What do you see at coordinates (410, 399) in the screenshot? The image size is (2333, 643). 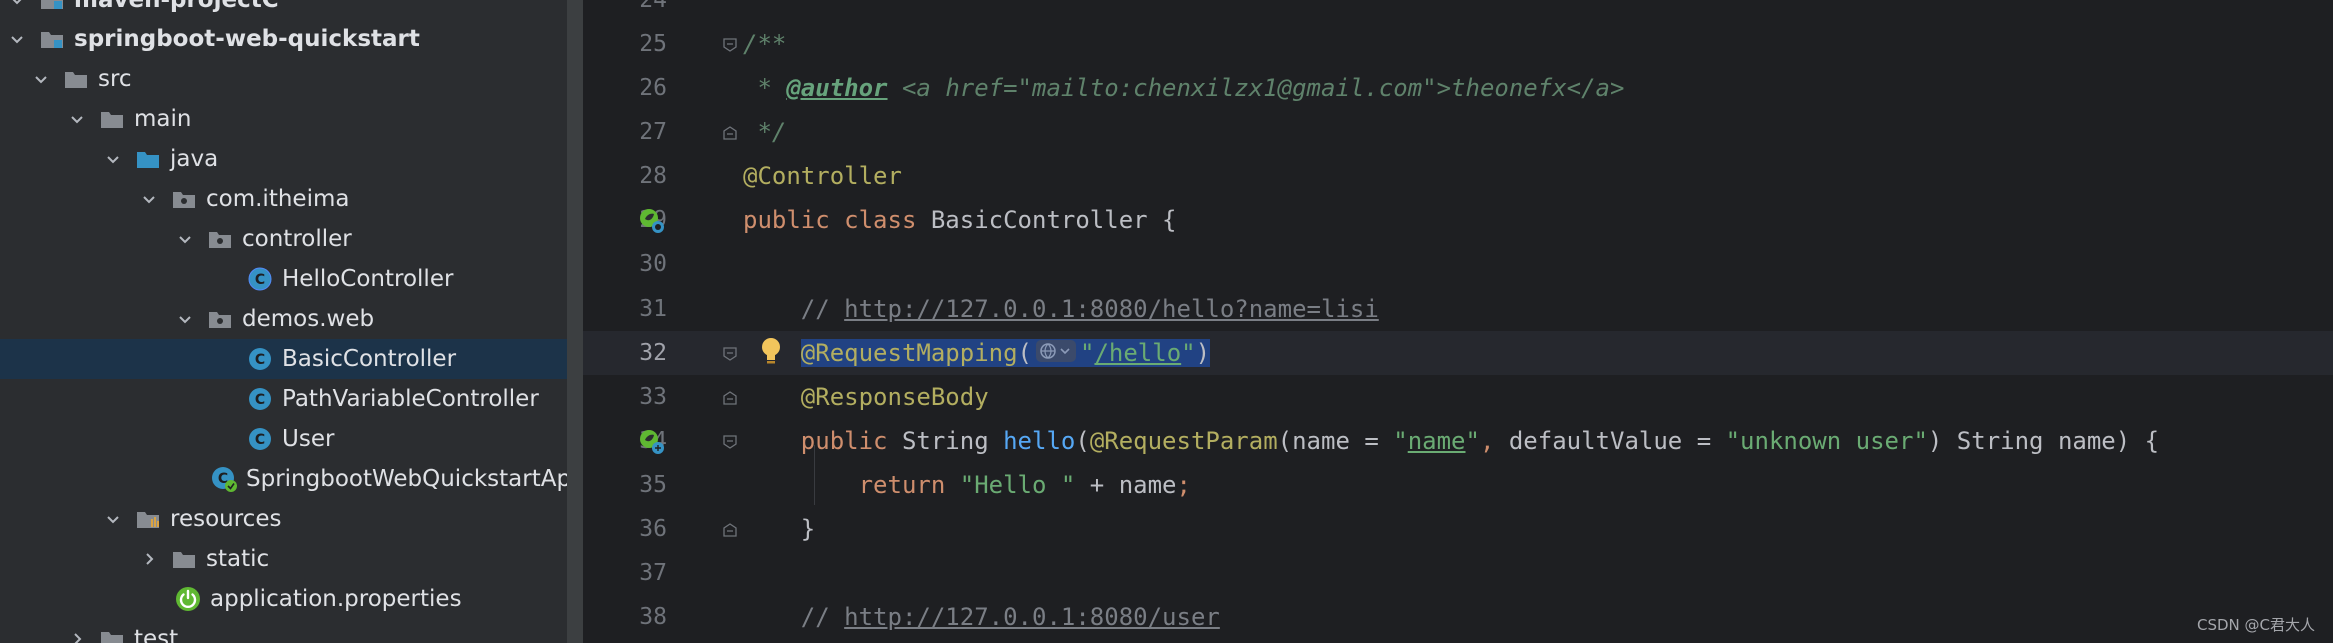 I see `tree-item-label: PathVariableController` at bounding box center [410, 399].